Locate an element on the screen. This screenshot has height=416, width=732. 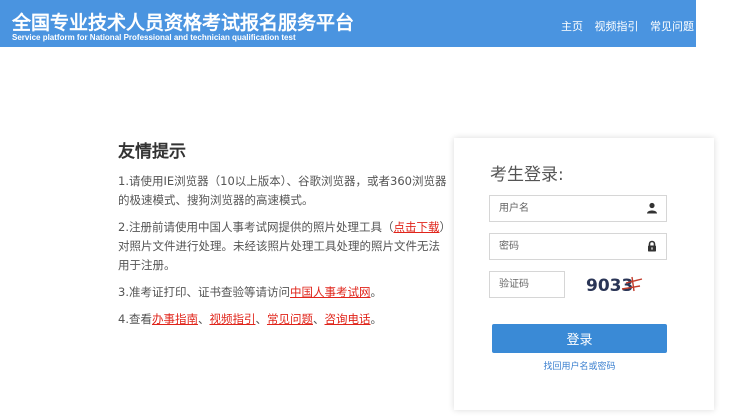
video-guide-link: 视频指引 is located at coordinates (232, 319).